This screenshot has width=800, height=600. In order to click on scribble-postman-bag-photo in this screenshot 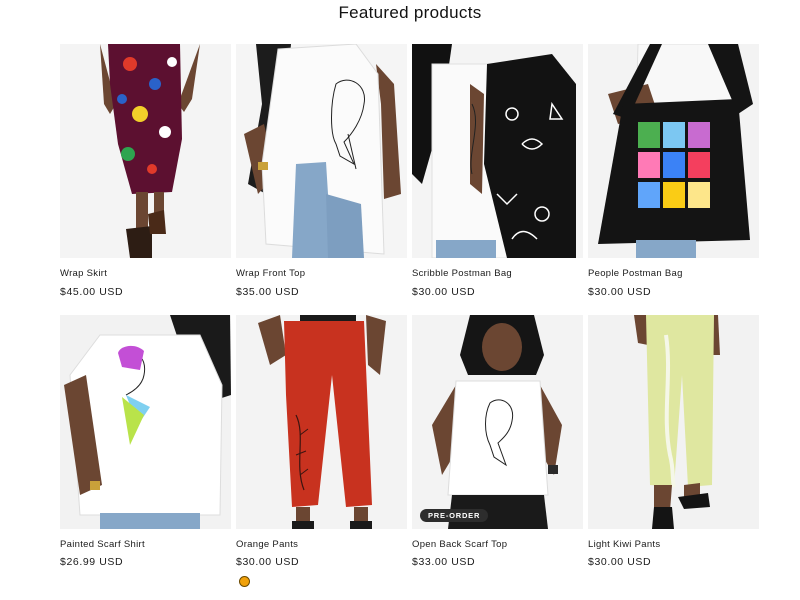, I will do `click(497, 151)`.